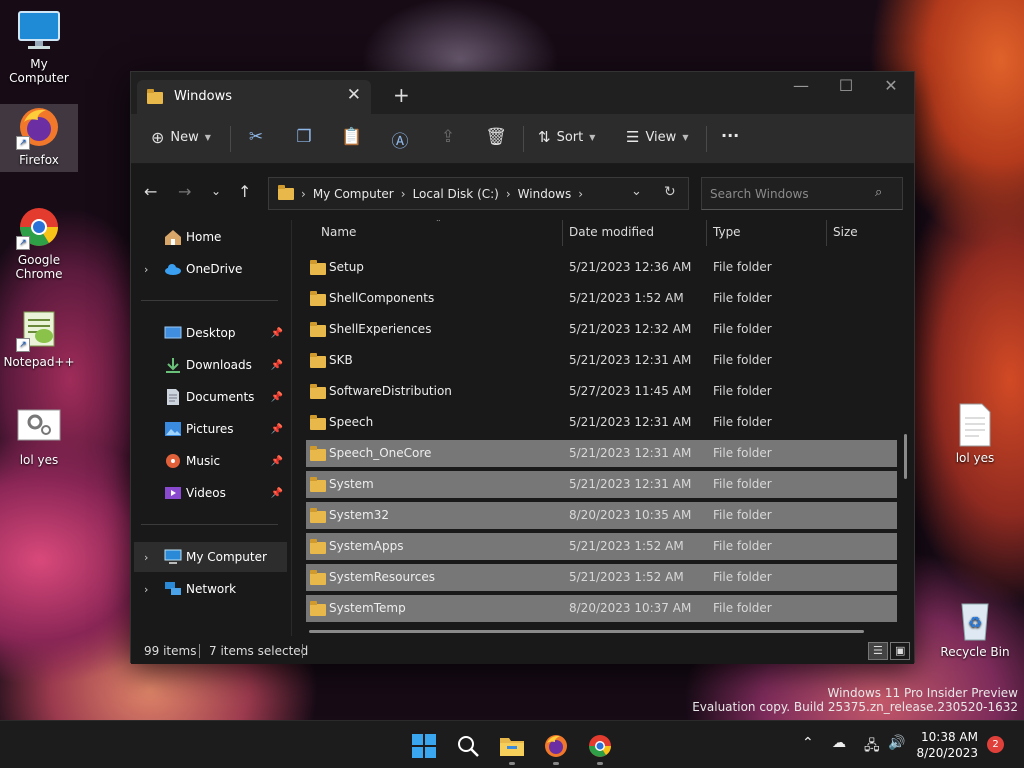 The height and width of the screenshot is (768, 1024). I want to click on tab-windows: Windows ✕, so click(254, 97).